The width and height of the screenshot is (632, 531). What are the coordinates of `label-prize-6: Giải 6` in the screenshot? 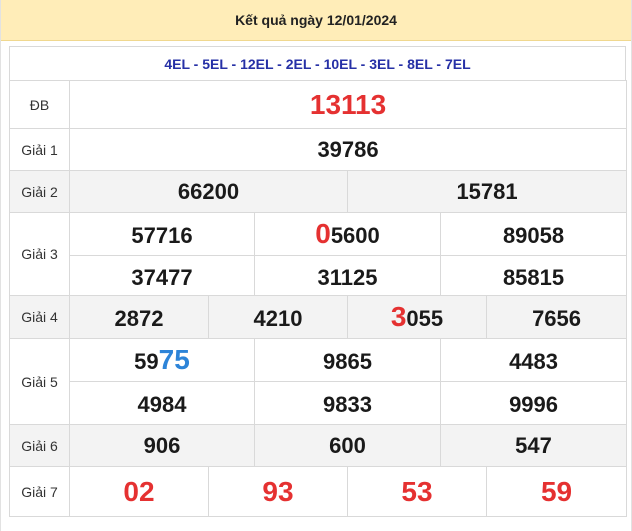 It's located at (39, 445).